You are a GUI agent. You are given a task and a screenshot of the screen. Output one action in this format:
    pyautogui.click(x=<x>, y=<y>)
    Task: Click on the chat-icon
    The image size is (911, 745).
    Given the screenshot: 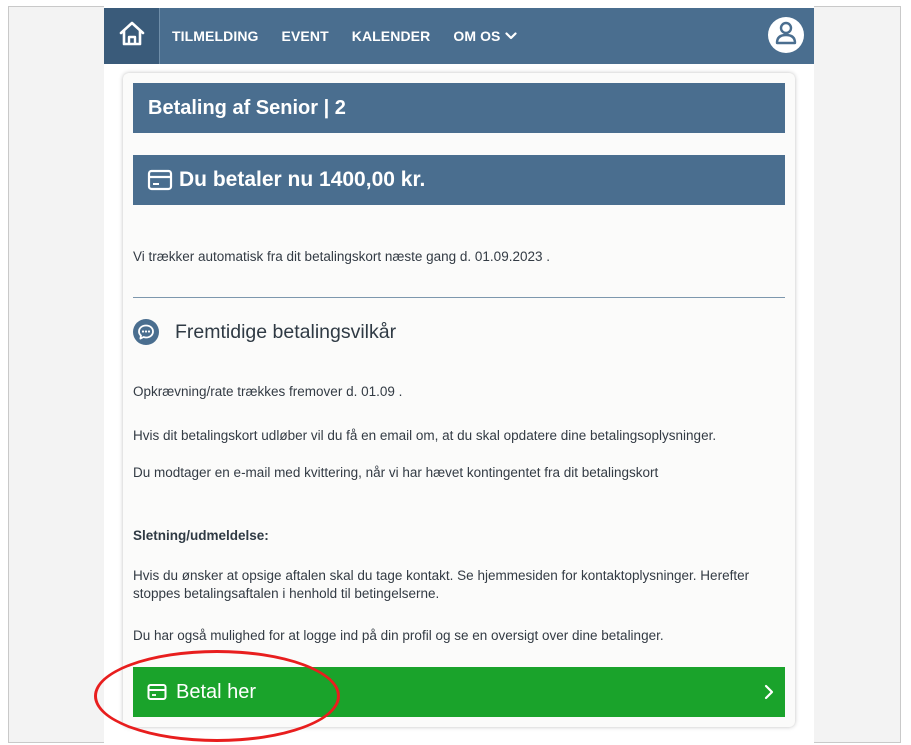 What is the action you would take?
    pyautogui.click(x=146, y=332)
    